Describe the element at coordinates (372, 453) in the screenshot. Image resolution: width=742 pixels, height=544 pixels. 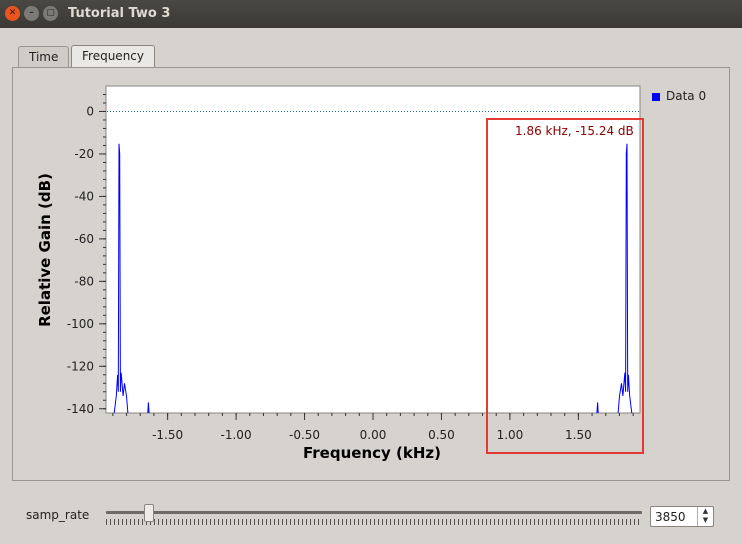
I see `x-axis-label: Frequency (kHz)` at that location.